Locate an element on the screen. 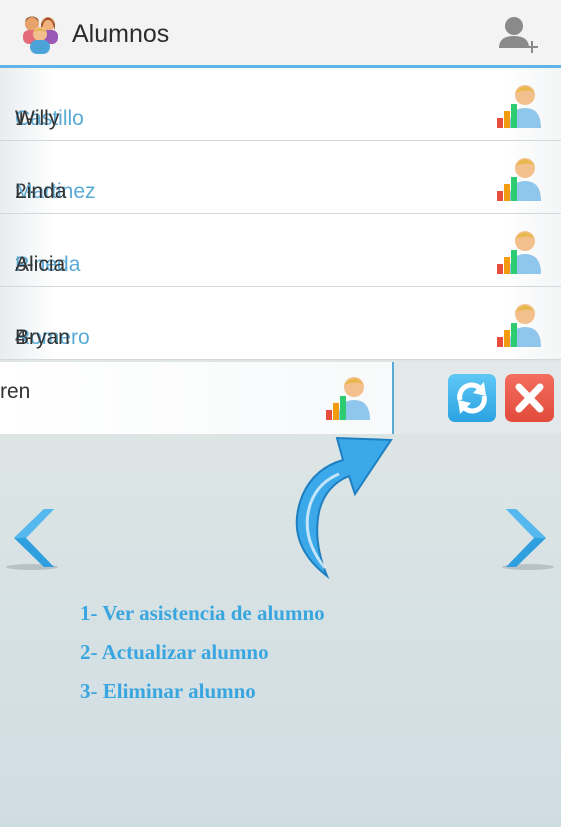 Image resolution: width=561 pixels, height=827 pixels. chevron-right-icon is located at coordinates (528, 538).